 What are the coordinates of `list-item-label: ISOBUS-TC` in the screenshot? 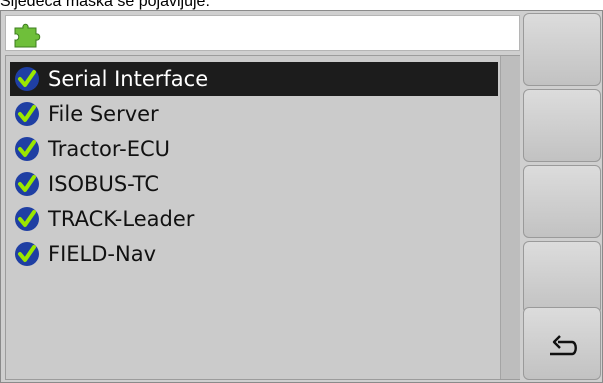 It's located at (104, 184).